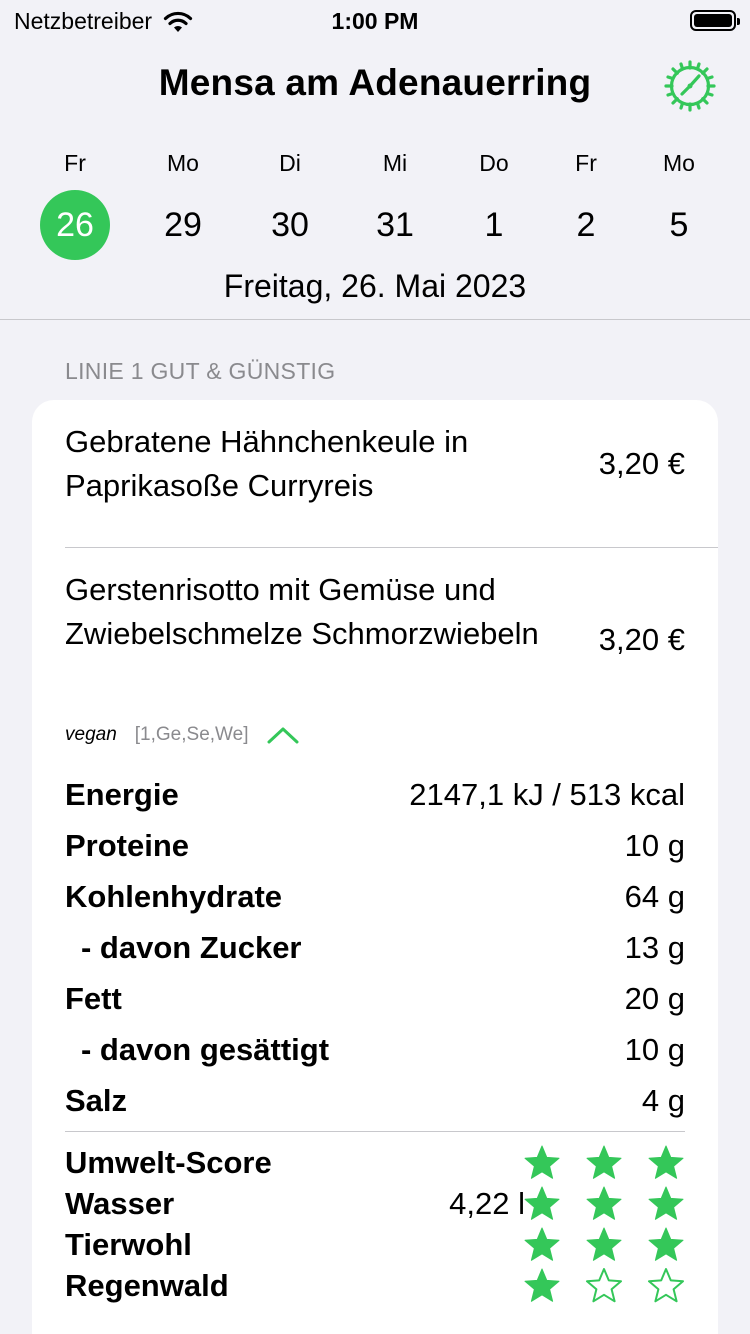 The image size is (750, 1334). Describe the element at coordinates (120, 1203) in the screenshot. I see `score-label: Wasser` at that location.